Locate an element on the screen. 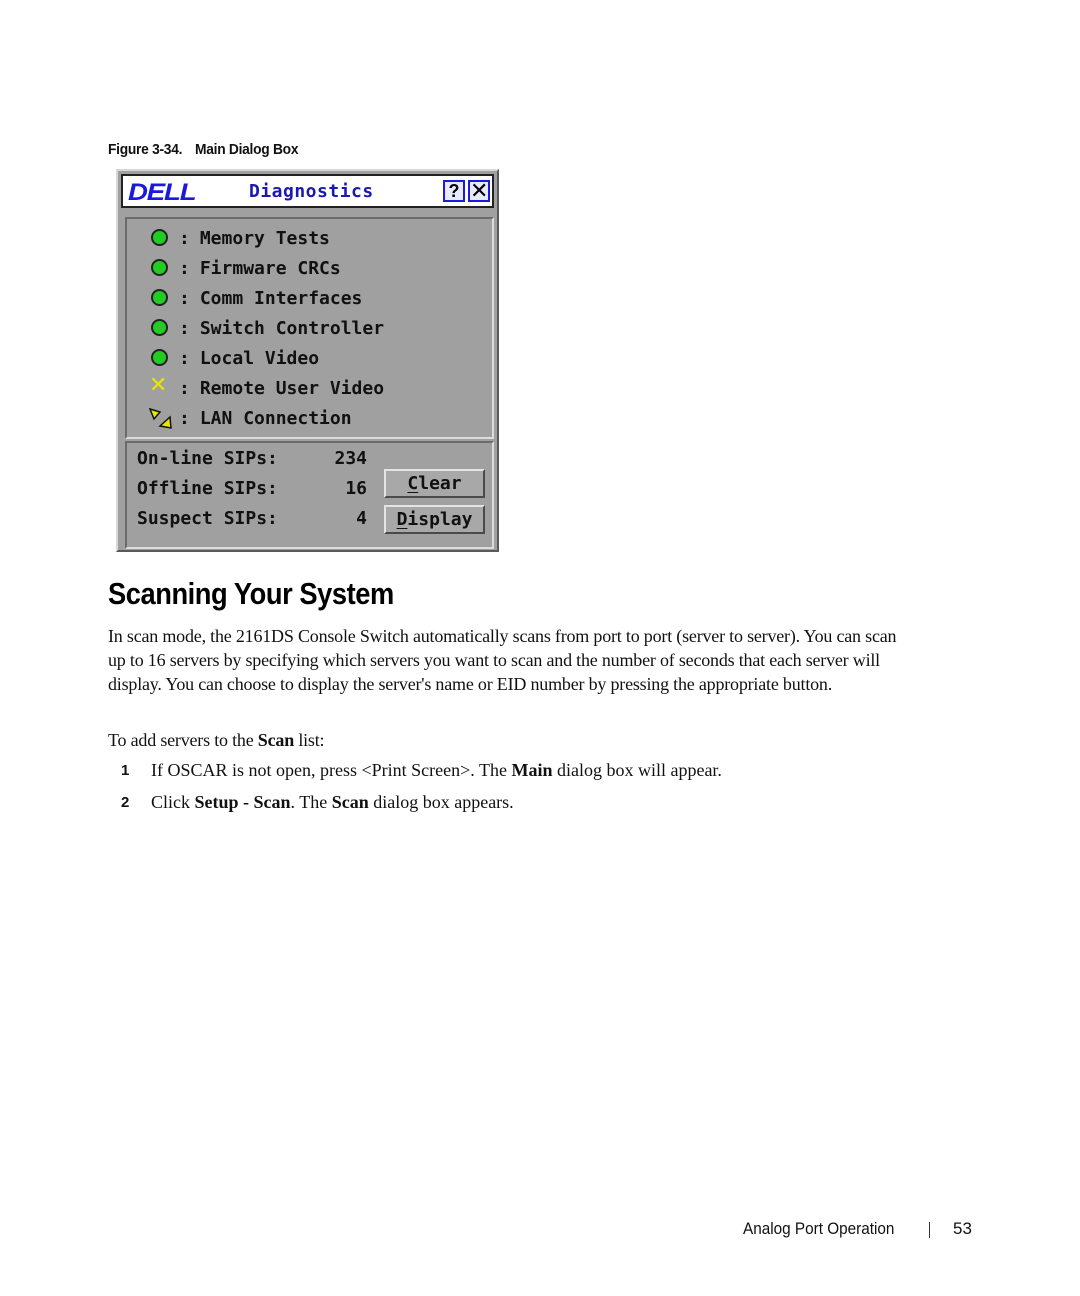 This screenshot has width=1080, height=1296. display-button: Display is located at coordinates (434, 519).